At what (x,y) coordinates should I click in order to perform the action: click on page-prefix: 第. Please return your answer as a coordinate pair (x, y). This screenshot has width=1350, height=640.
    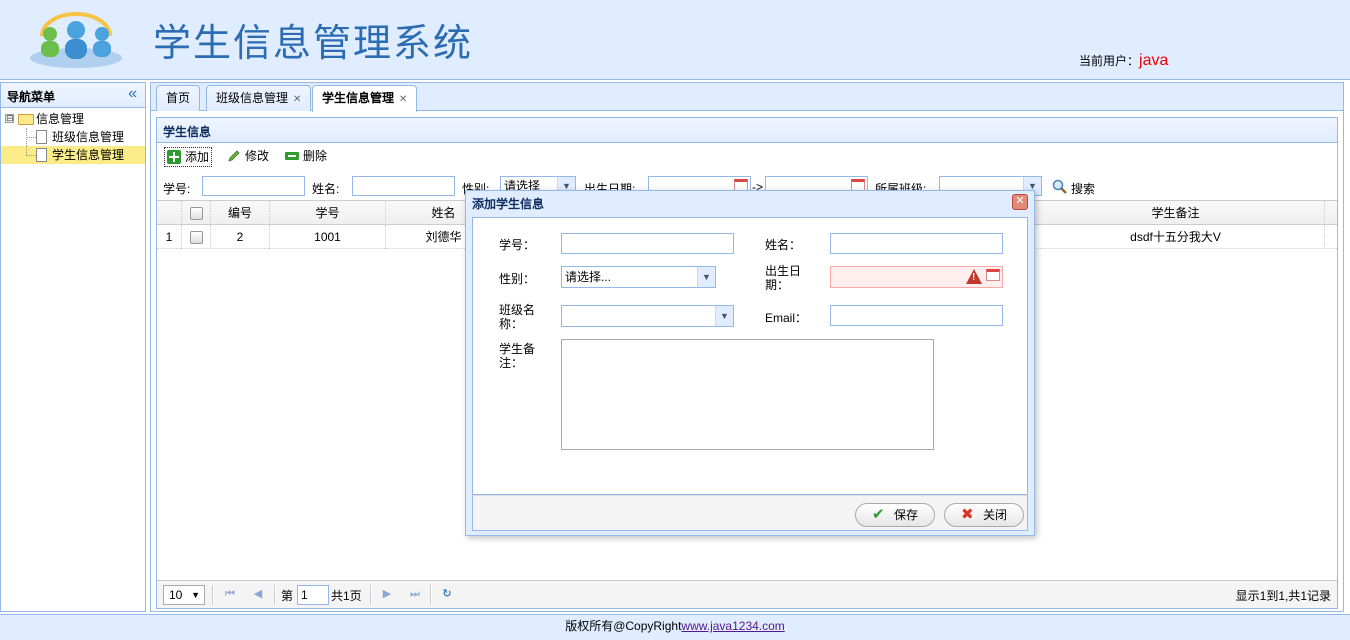
    Looking at the image, I should click on (287, 596).